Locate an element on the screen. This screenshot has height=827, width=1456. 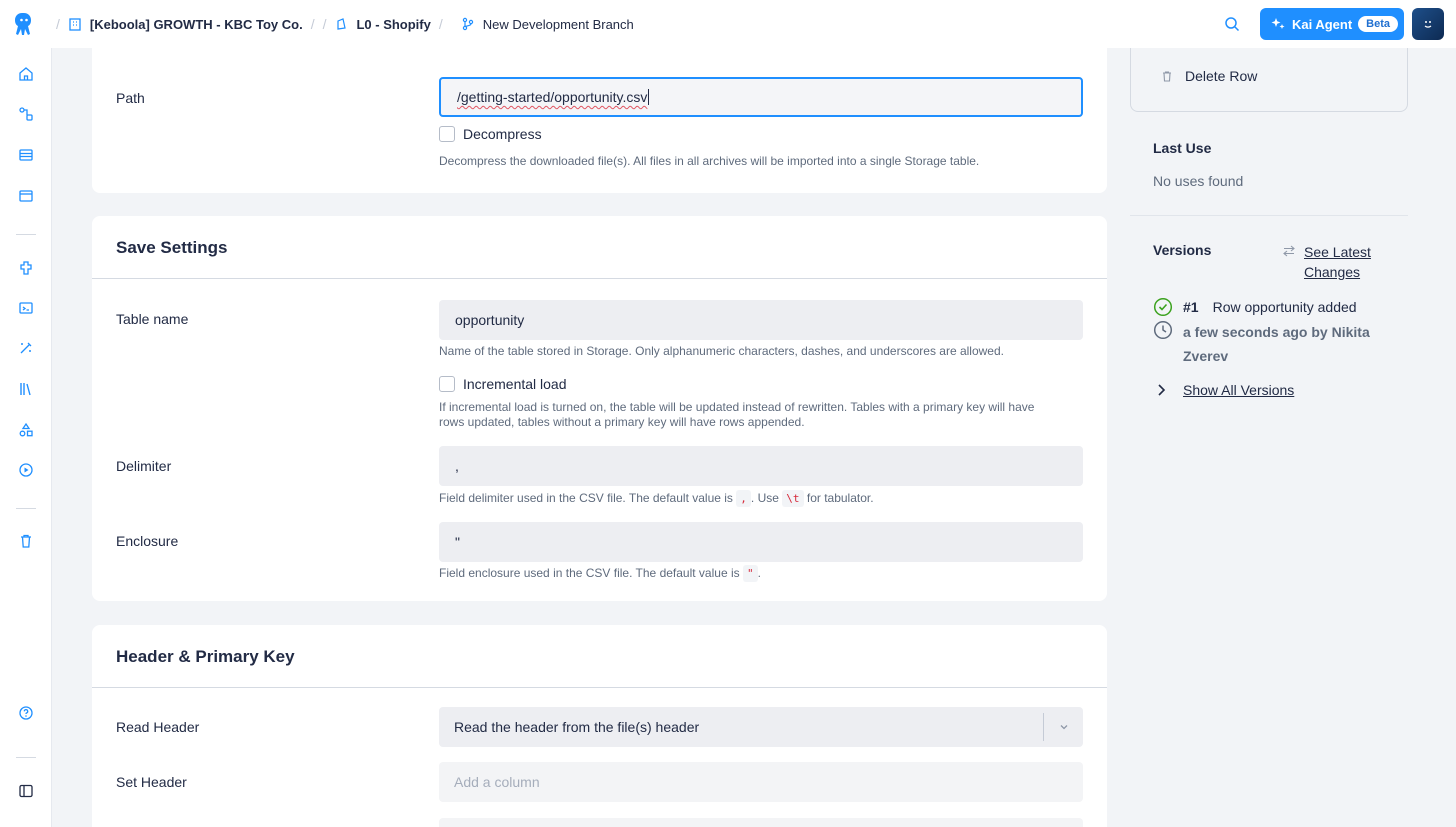
library-icon is located at coordinates (26, 389).